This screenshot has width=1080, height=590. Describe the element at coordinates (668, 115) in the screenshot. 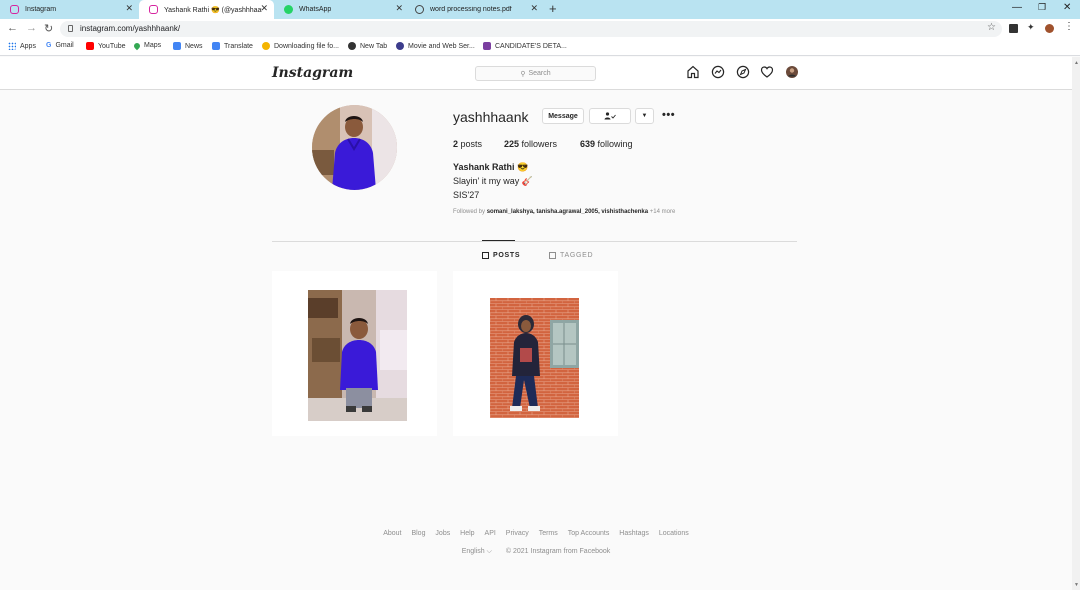

I see `more-options-icon: •••` at that location.